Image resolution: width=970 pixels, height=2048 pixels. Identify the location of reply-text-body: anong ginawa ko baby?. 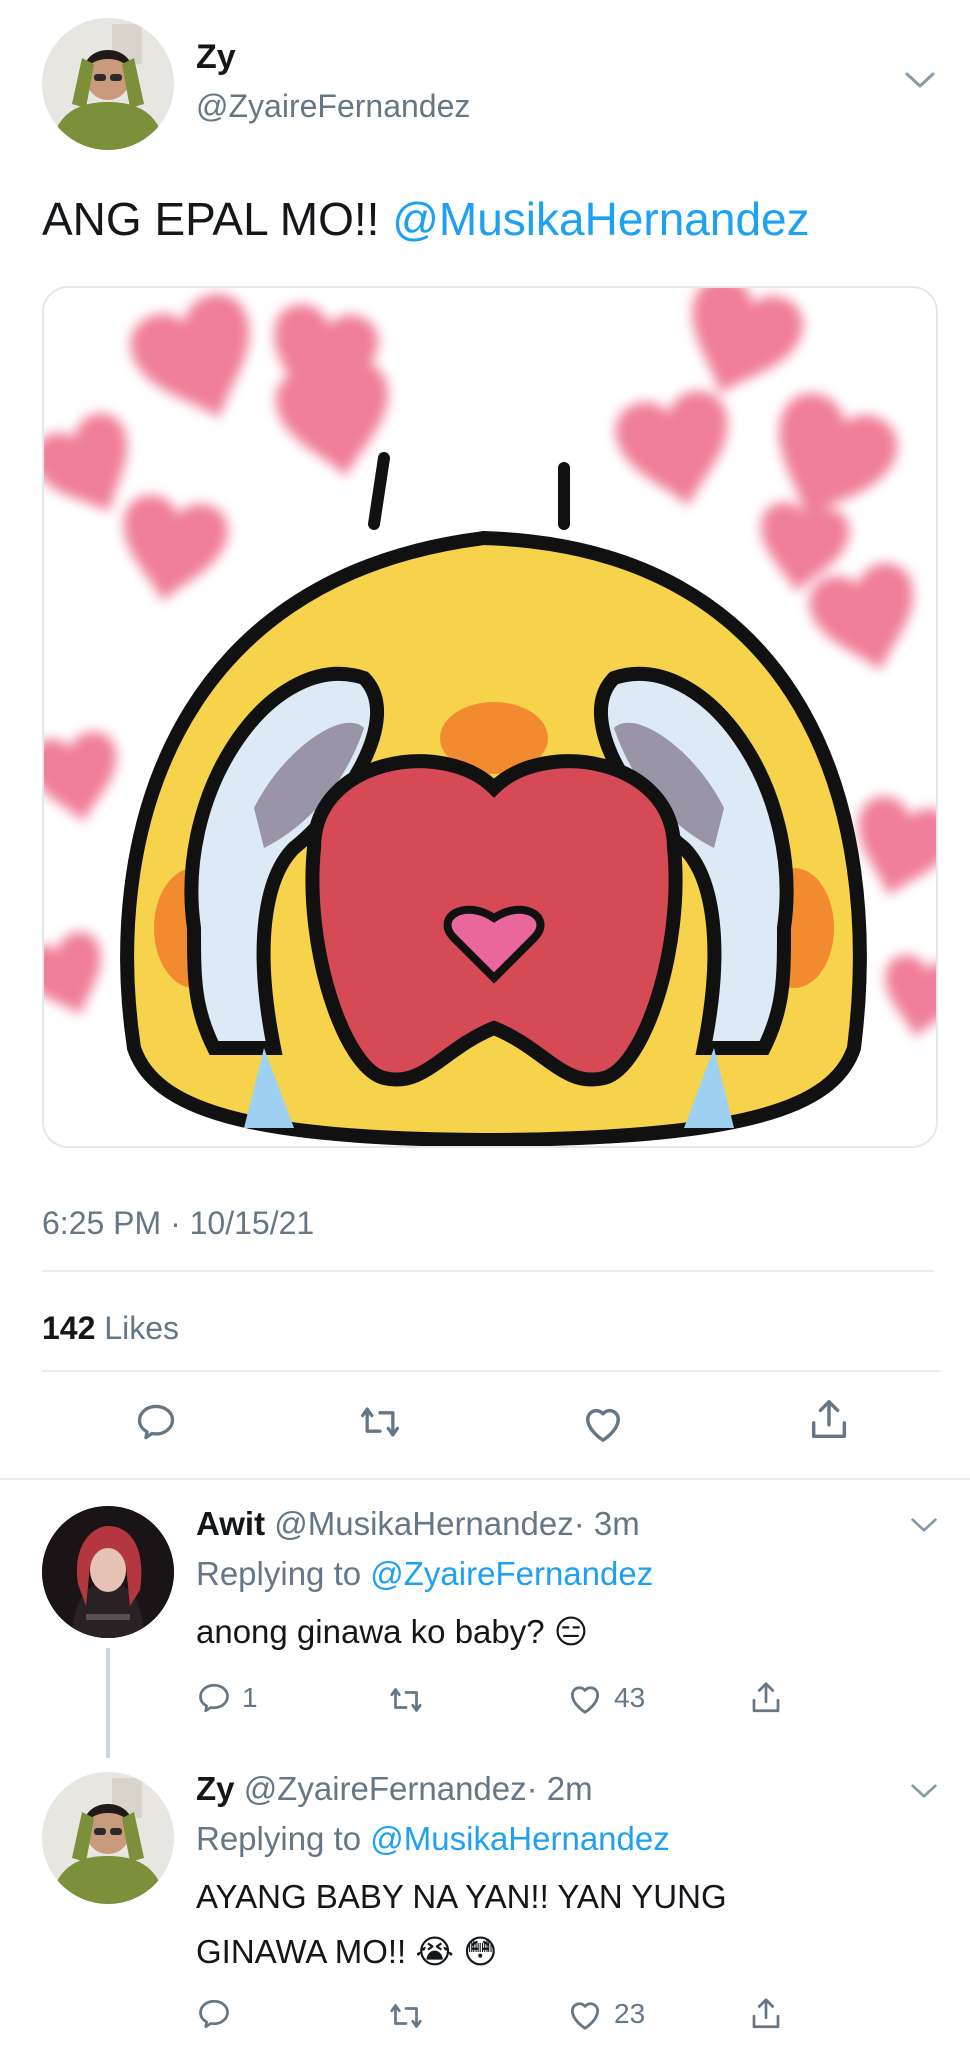
(370, 1631).